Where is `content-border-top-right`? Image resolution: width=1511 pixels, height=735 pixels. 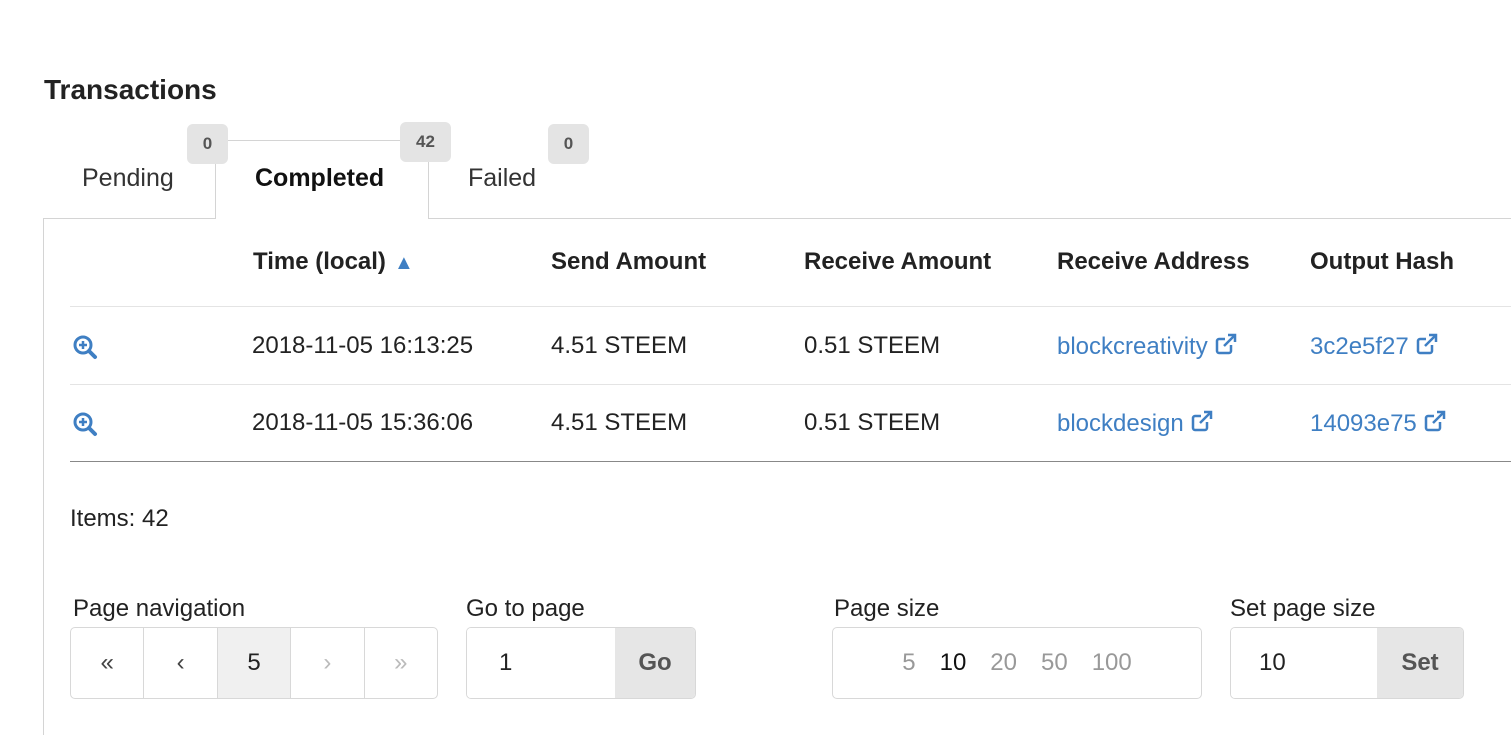
content-border-top-right is located at coordinates (969, 218).